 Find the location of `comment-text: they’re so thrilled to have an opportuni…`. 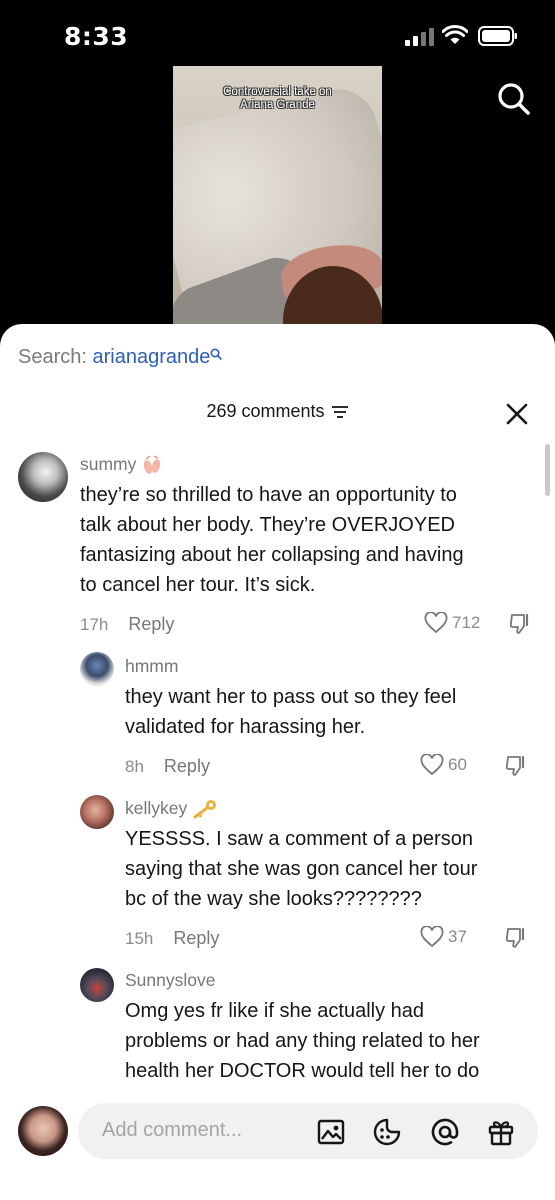

comment-text: they’re so thrilled to have an opportuni… is located at coordinates (272, 540).